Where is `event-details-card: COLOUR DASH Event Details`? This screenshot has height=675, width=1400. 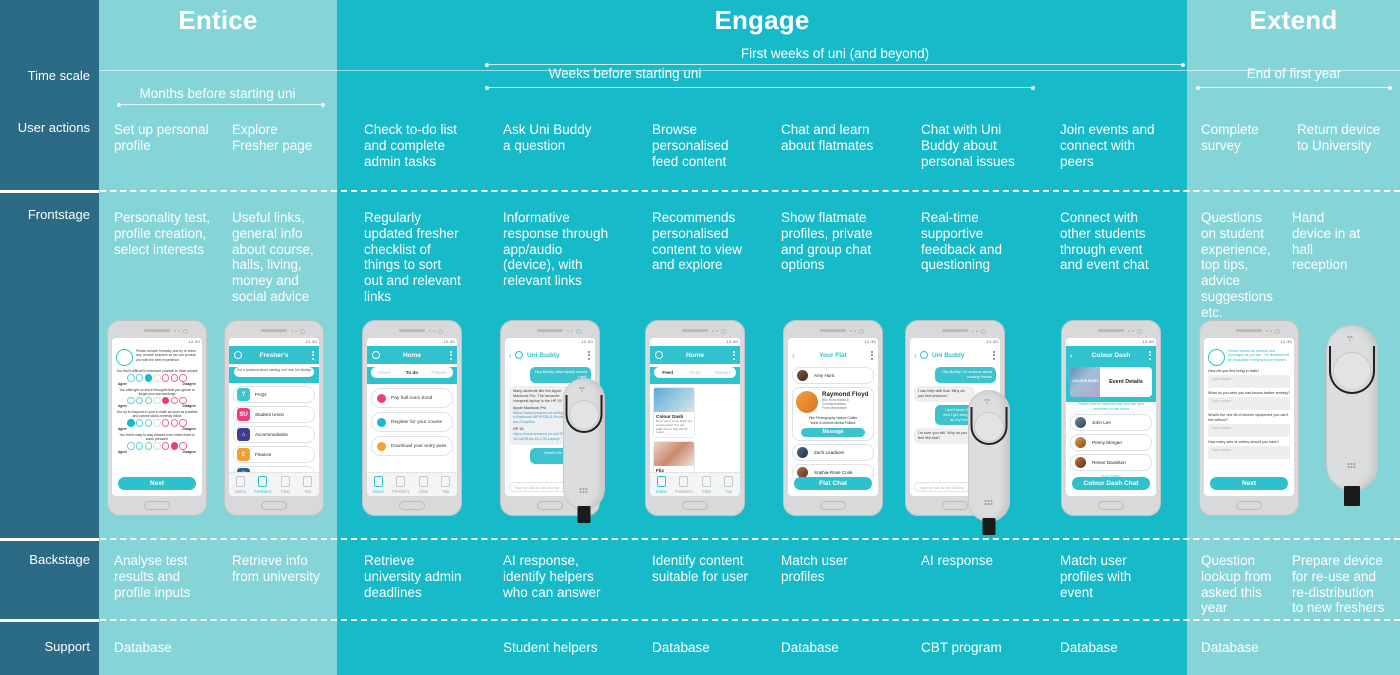
event-details-card: COLOUR DASH Event Details is located at coordinates (1111, 382).